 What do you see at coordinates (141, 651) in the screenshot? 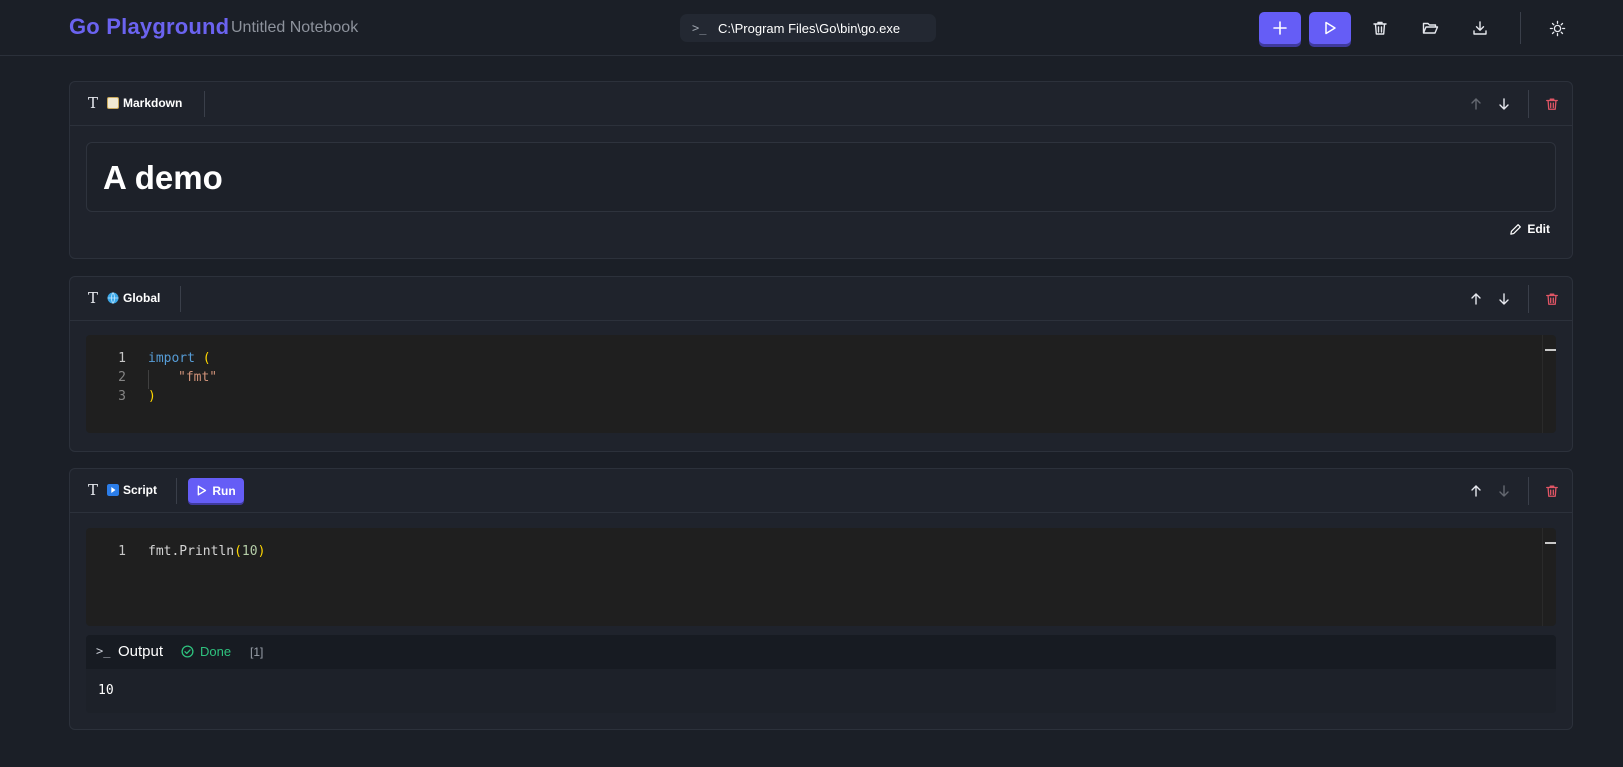
I see `output-title: Output` at bounding box center [141, 651].